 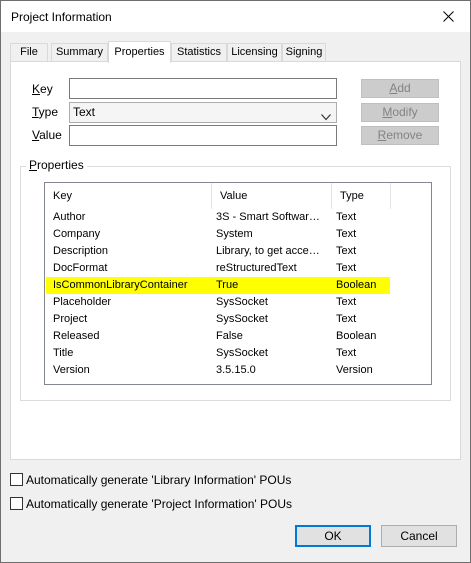 What do you see at coordinates (128, 196) in the screenshot?
I see `column-header-key: Key` at bounding box center [128, 196].